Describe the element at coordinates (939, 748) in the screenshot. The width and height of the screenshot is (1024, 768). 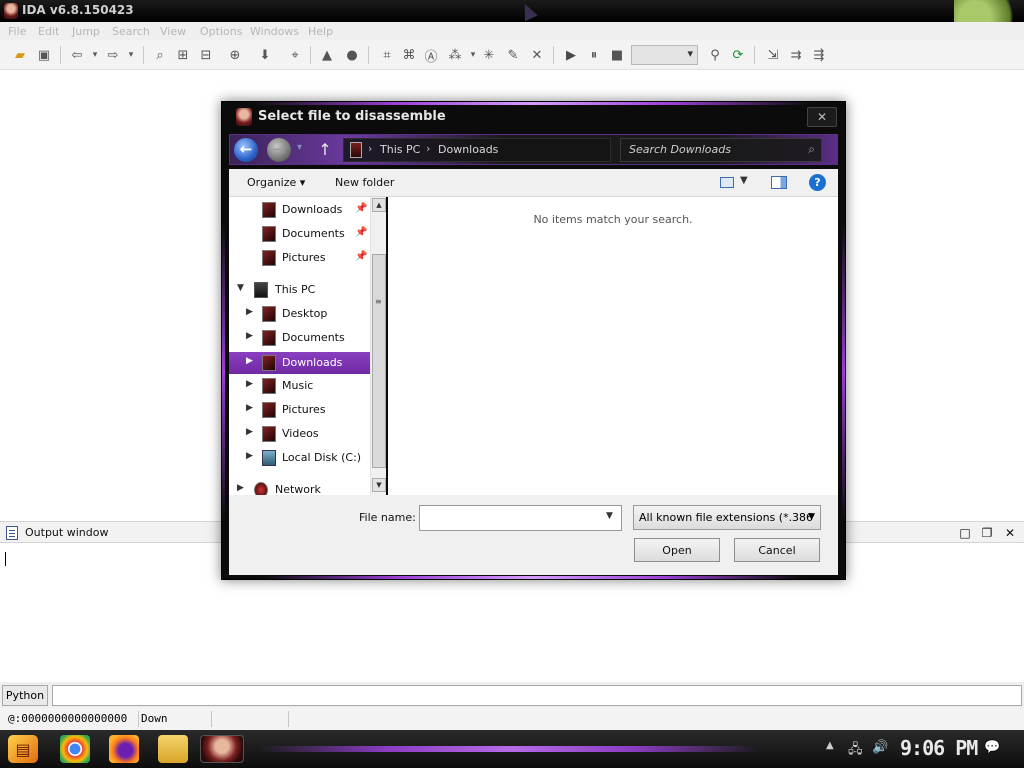
I see `taskbar-clock: 9:06 PM` at that location.